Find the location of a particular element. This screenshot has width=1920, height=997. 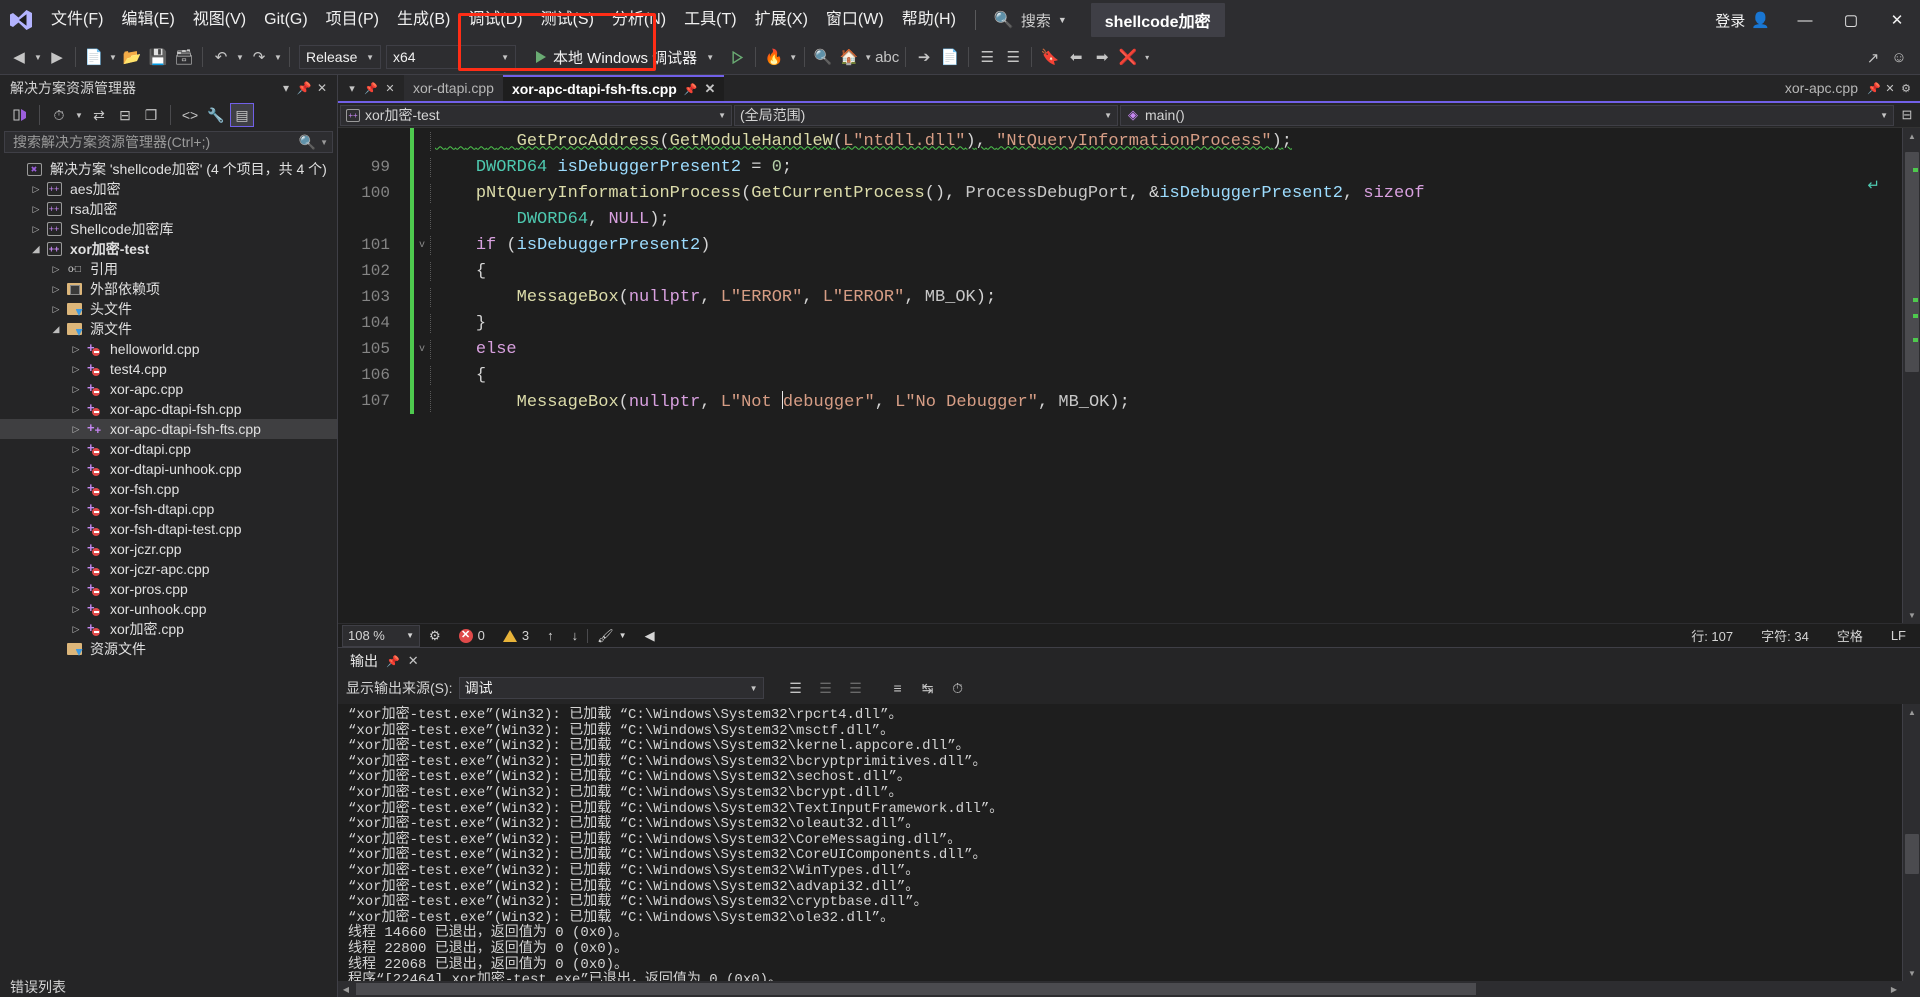

code-line: 104 } is located at coordinates (1120, 323).